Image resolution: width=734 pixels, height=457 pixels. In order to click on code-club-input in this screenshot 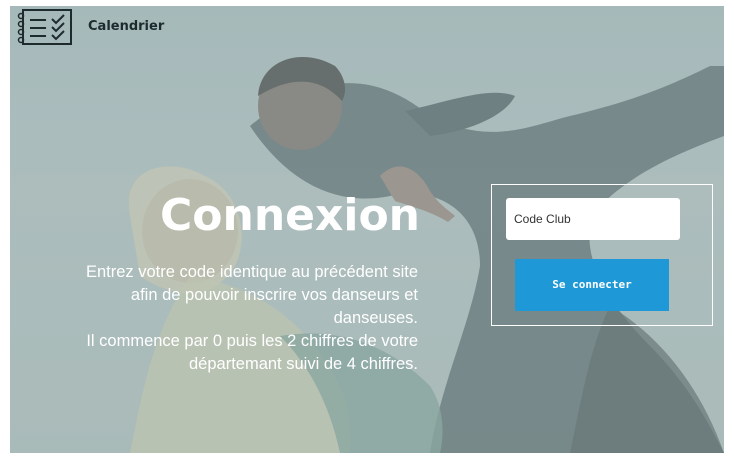, I will do `click(593, 219)`.